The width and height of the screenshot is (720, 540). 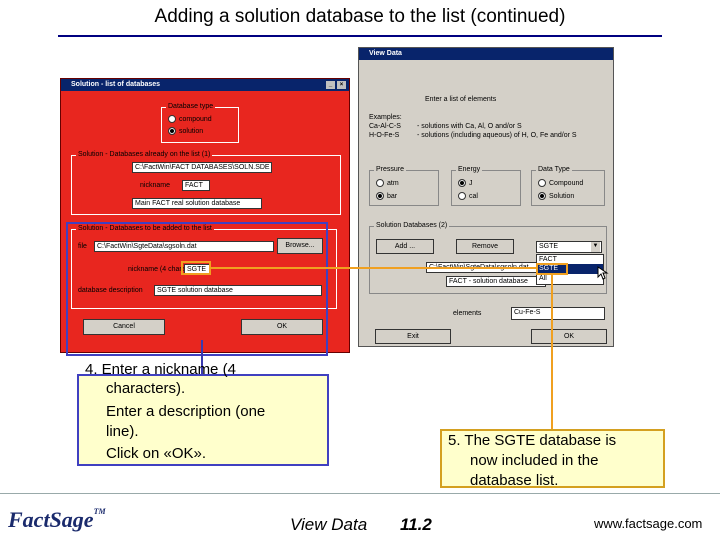 What do you see at coordinates (156, 453) in the screenshot?
I see `step4-line: Click on «OK».` at bounding box center [156, 453].